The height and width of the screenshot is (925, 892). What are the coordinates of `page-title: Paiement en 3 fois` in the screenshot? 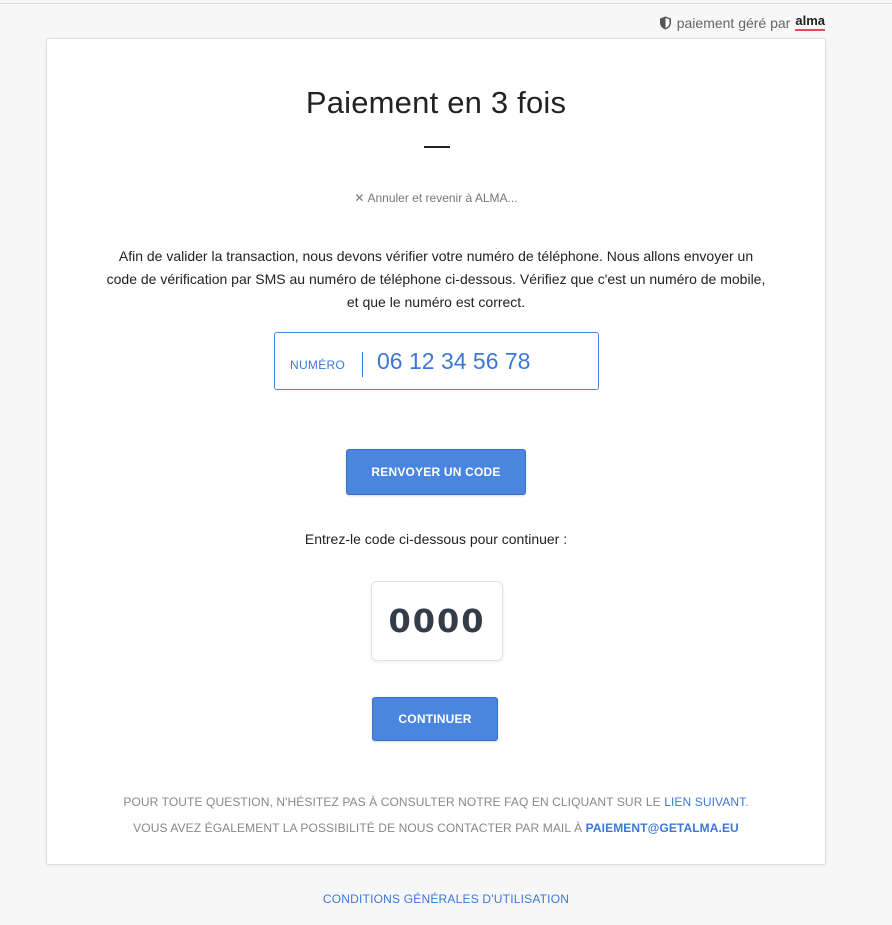 It's located at (436, 102).